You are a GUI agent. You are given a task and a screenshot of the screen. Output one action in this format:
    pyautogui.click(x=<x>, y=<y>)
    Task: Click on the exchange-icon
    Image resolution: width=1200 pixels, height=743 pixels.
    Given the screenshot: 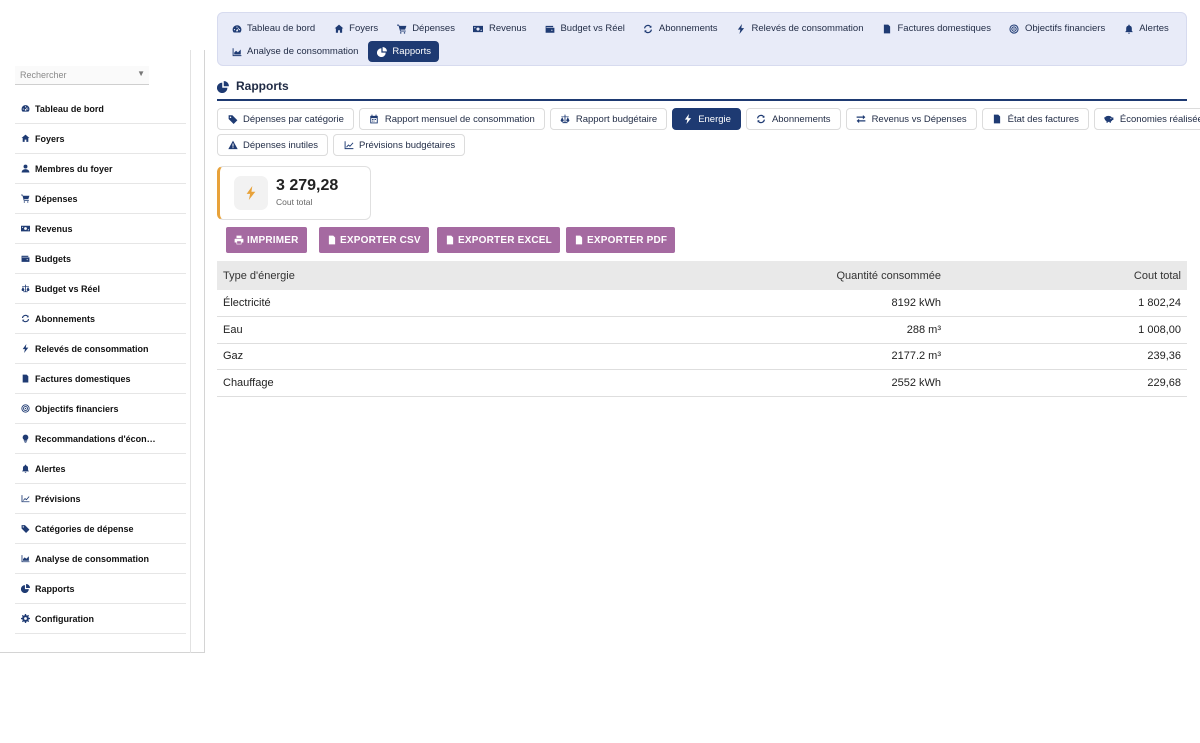 What is the action you would take?
    pyautogui.click(x=861, y=119)
    